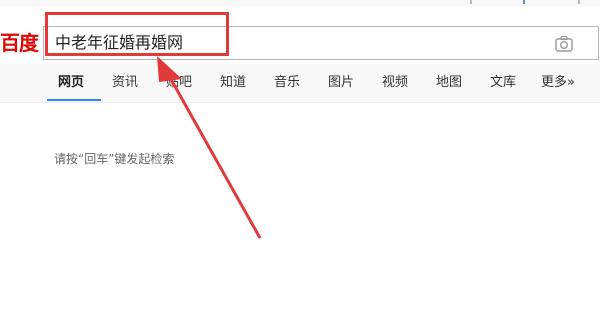 The width and height of the screenshot is (600, 334). Describe the element at coordinates (19, 43) in the screenshot. I see `baidu-logo: 百度` at that location.